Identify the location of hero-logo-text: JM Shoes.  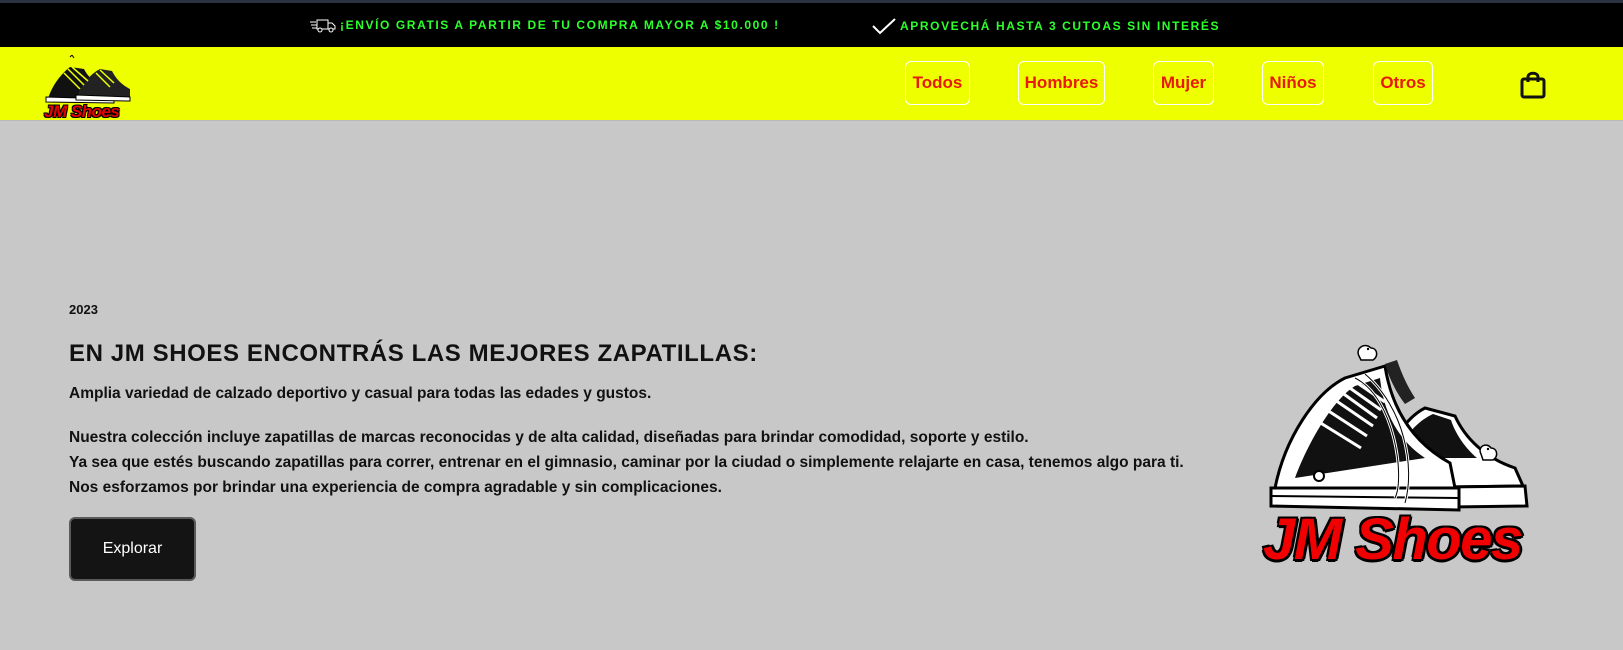
(1393, 539).